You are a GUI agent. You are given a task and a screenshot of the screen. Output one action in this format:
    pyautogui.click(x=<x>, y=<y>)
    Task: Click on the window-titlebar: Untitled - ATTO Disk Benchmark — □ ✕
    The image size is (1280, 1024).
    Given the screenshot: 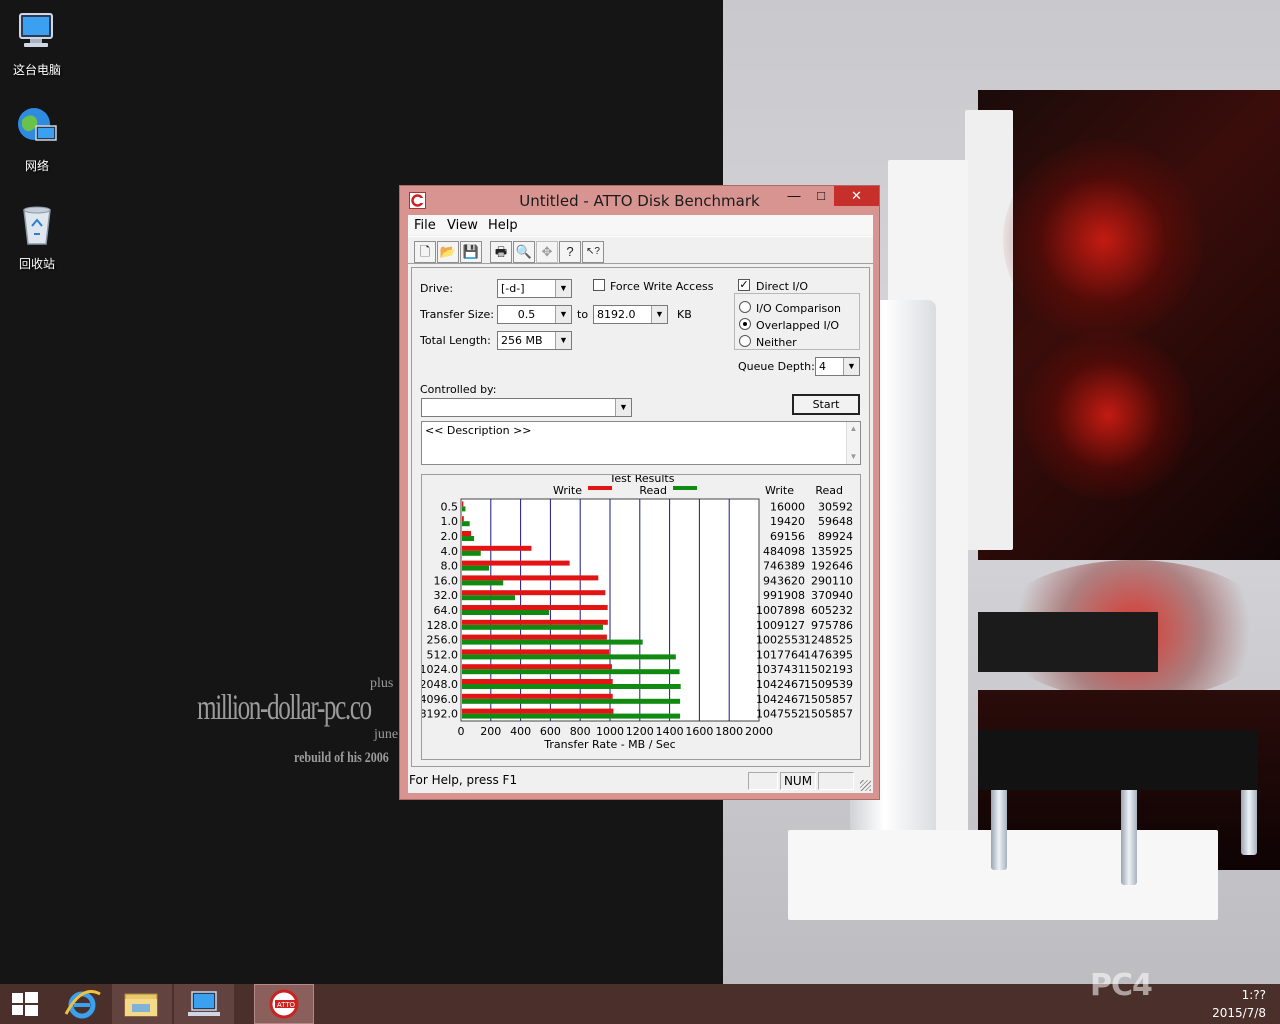 What is the action you would take?
    pyautogui.click(x=639, y=200)
    